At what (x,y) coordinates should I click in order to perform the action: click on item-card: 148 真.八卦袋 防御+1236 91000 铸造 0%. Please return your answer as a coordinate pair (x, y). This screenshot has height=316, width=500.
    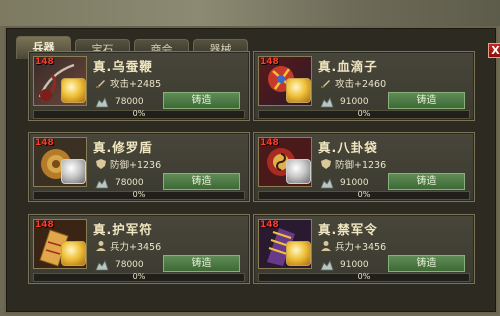
    Looking at the image, I should click on (364, 167).